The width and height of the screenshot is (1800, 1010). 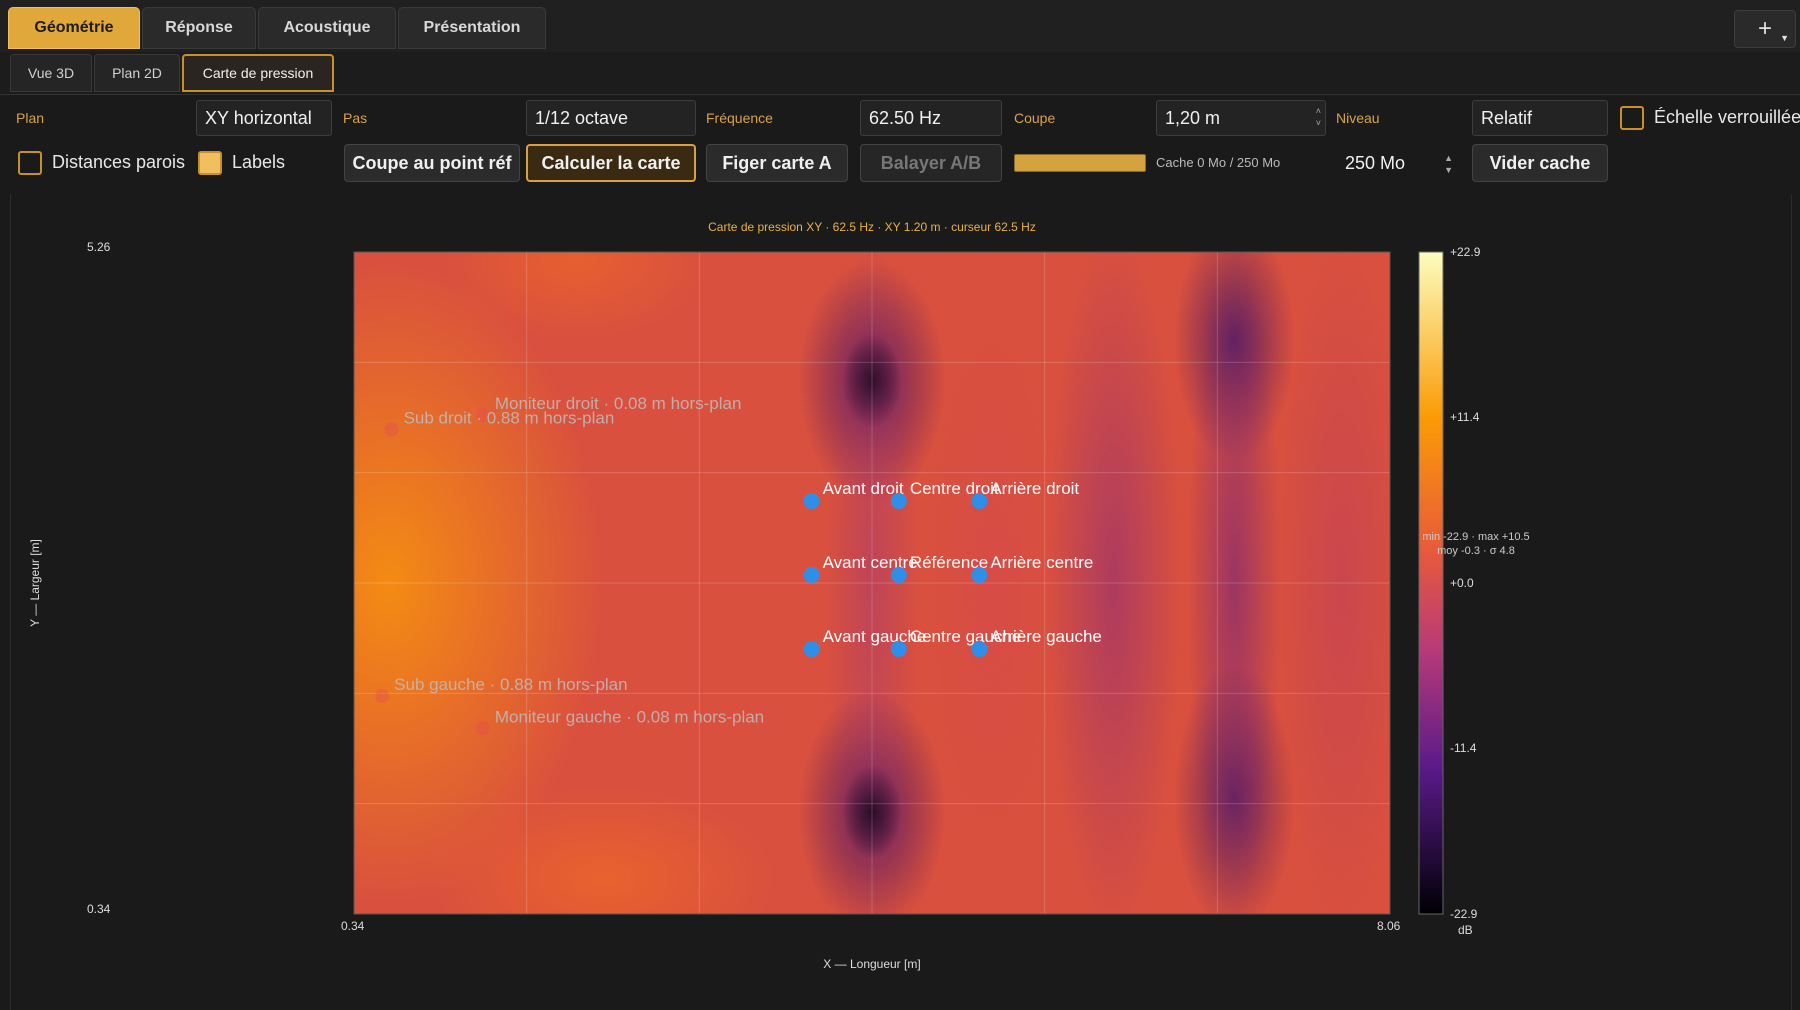 I want to click on source-label: Moniteur gauche · 0.08 m hors-plan, so click(x=629, y=716).